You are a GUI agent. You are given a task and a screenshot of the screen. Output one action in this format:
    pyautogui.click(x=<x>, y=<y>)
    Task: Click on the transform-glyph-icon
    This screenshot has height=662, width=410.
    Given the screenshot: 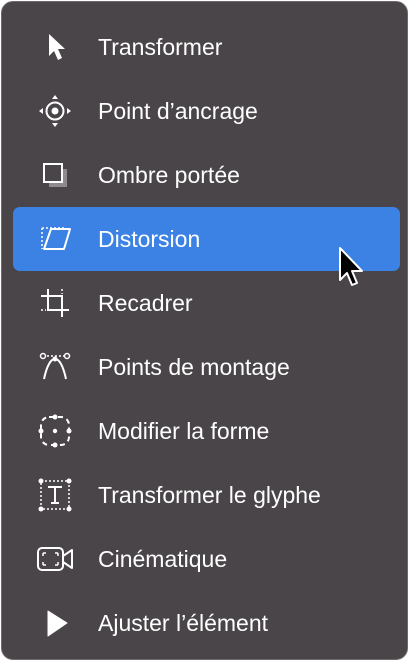 What is the action you would take?
    pyautogui.click(x=55, y=495)
    